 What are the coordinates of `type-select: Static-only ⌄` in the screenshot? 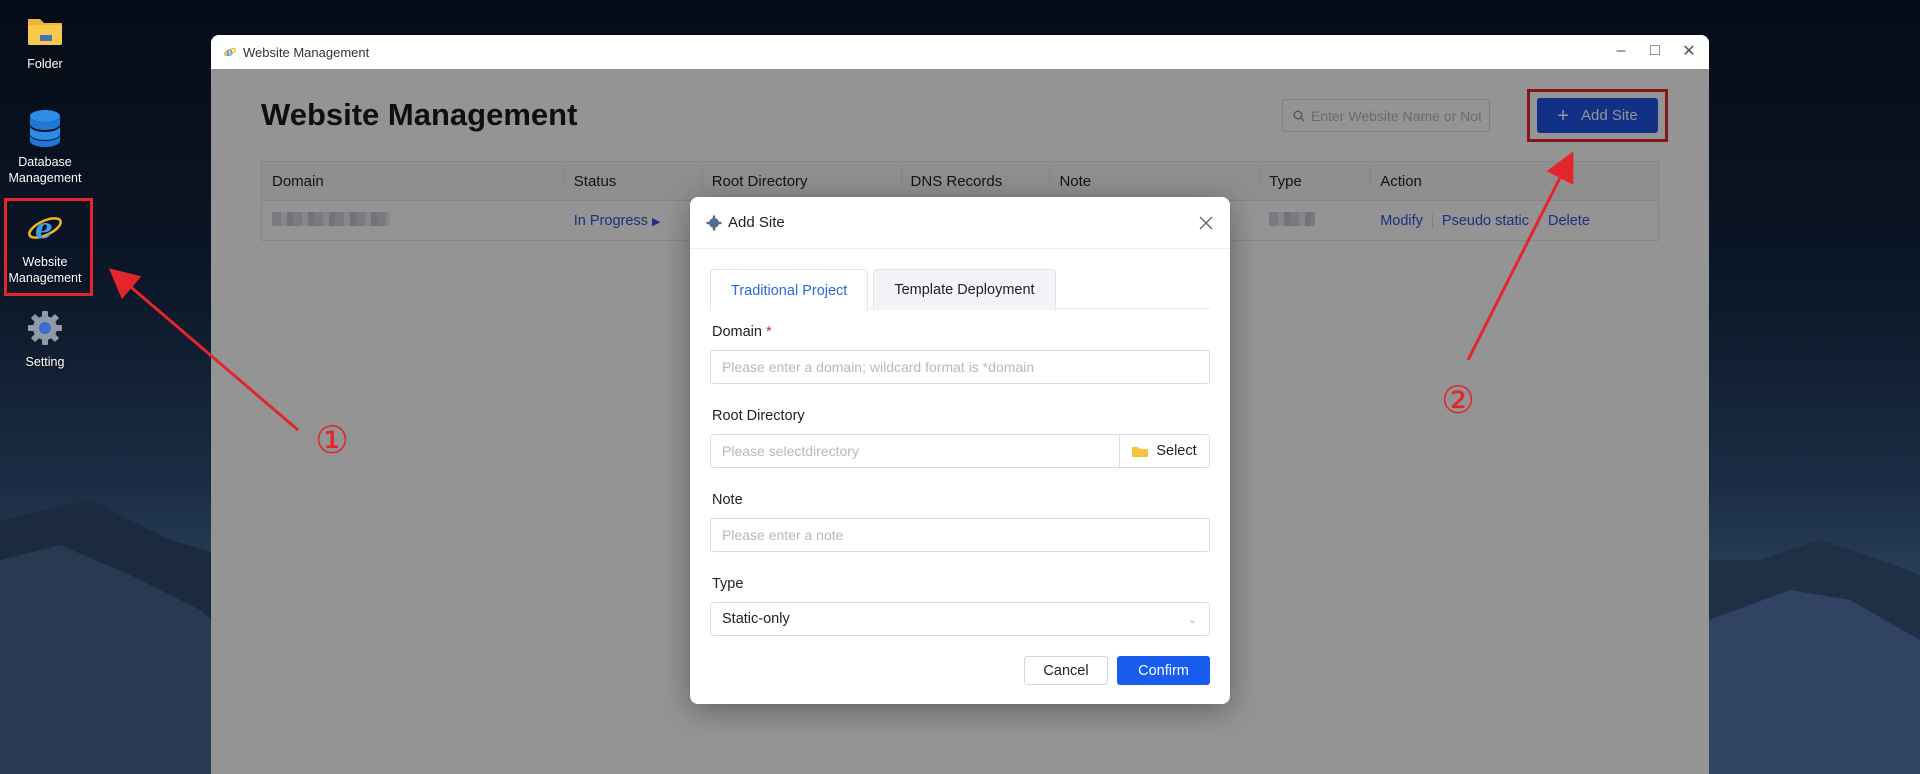 It's located at (960, 619).